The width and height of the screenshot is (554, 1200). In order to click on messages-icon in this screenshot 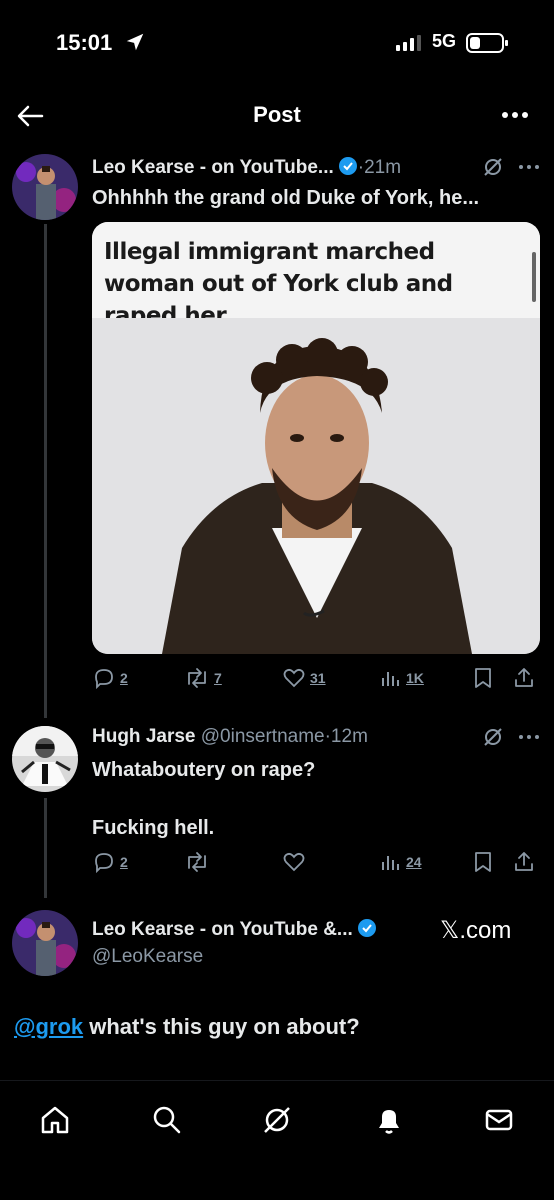, I will do `click(499, 1120)`.